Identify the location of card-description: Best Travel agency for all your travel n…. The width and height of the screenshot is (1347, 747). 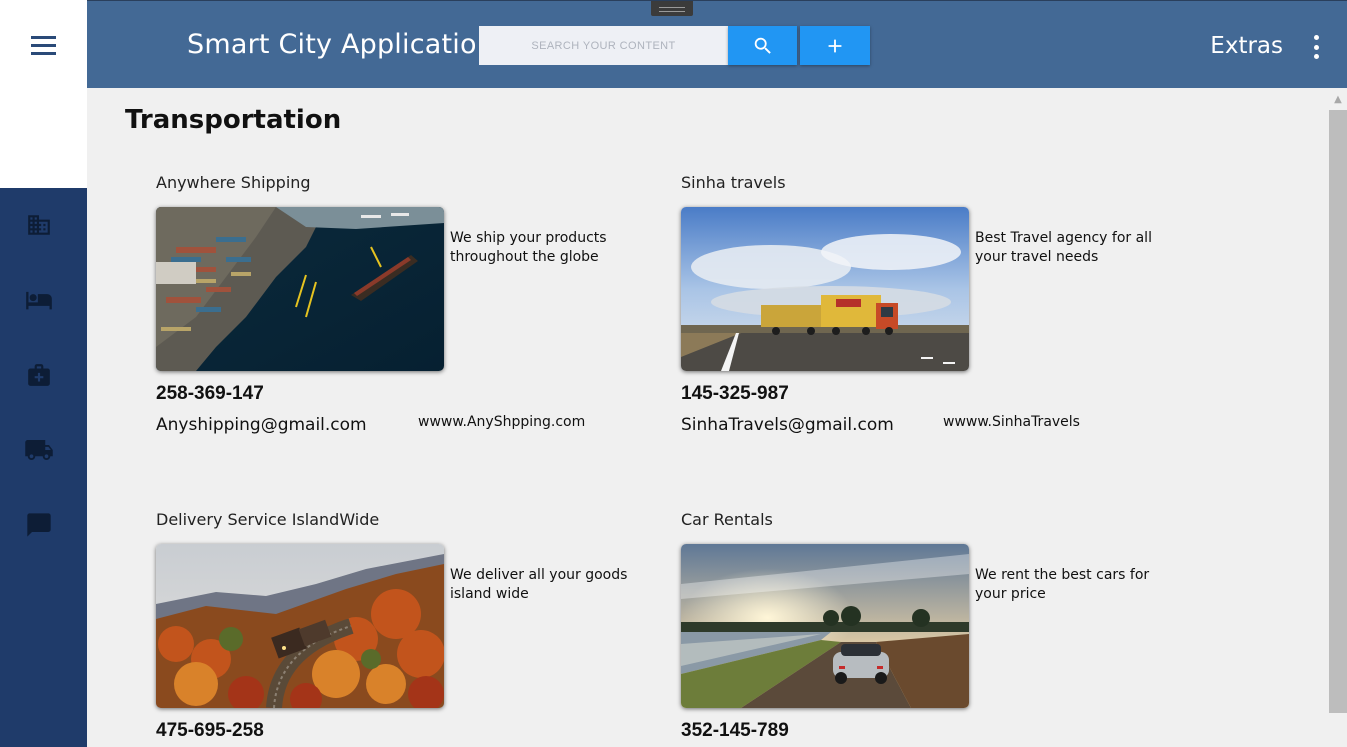
(1063, 247).